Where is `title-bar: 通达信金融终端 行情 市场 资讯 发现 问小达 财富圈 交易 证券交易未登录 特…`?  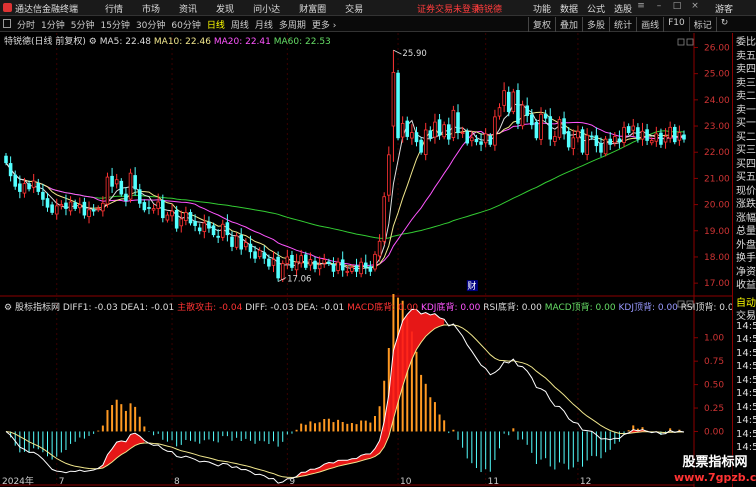 title-bar: 通达信金融终端 行情 市场 资讯 发现 问小达 财富圈 交易 证券交易未登录 特… is located at coordinates (378, 8).